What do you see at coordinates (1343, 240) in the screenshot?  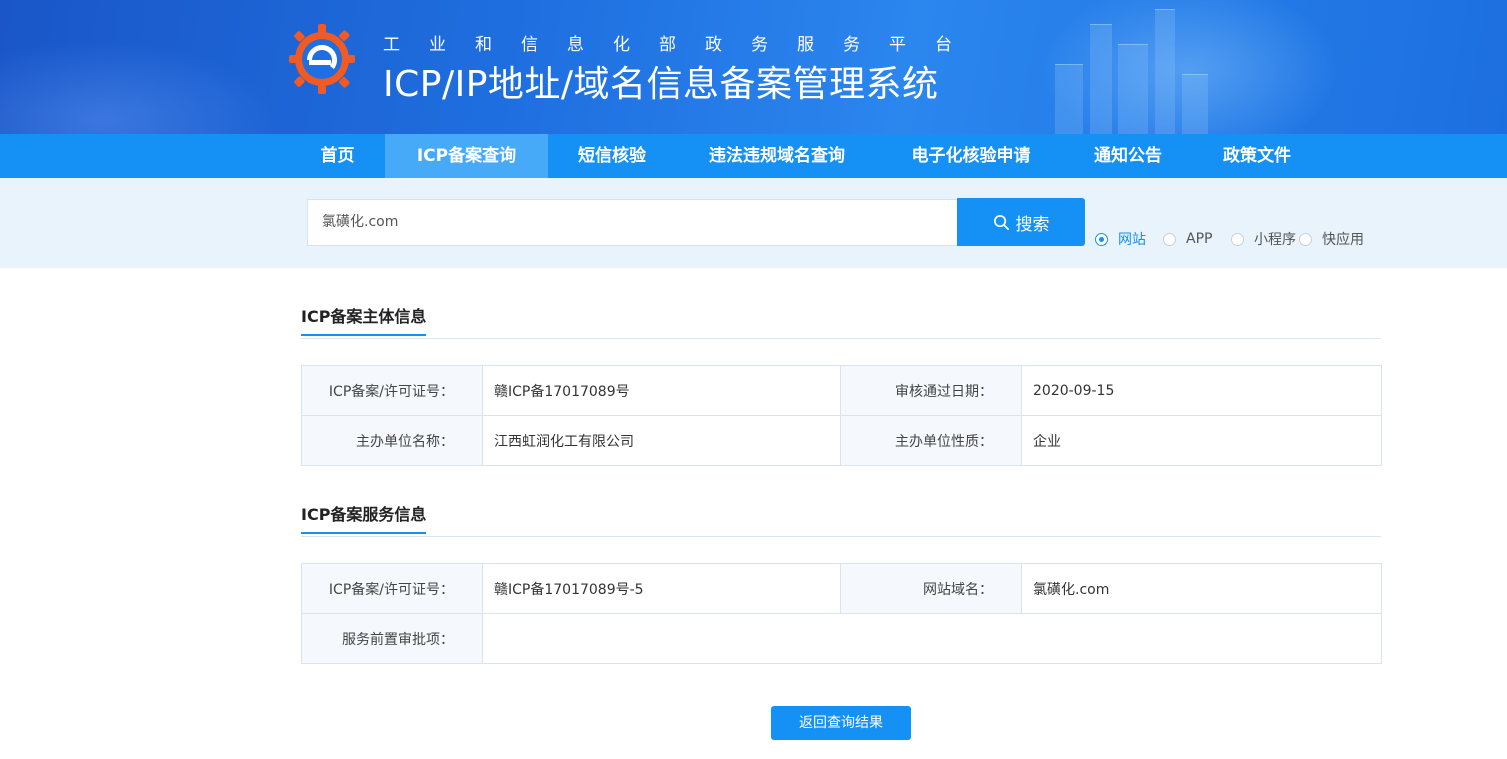 I see `radio-label: 快应用` at bounding box center [1343, 240].